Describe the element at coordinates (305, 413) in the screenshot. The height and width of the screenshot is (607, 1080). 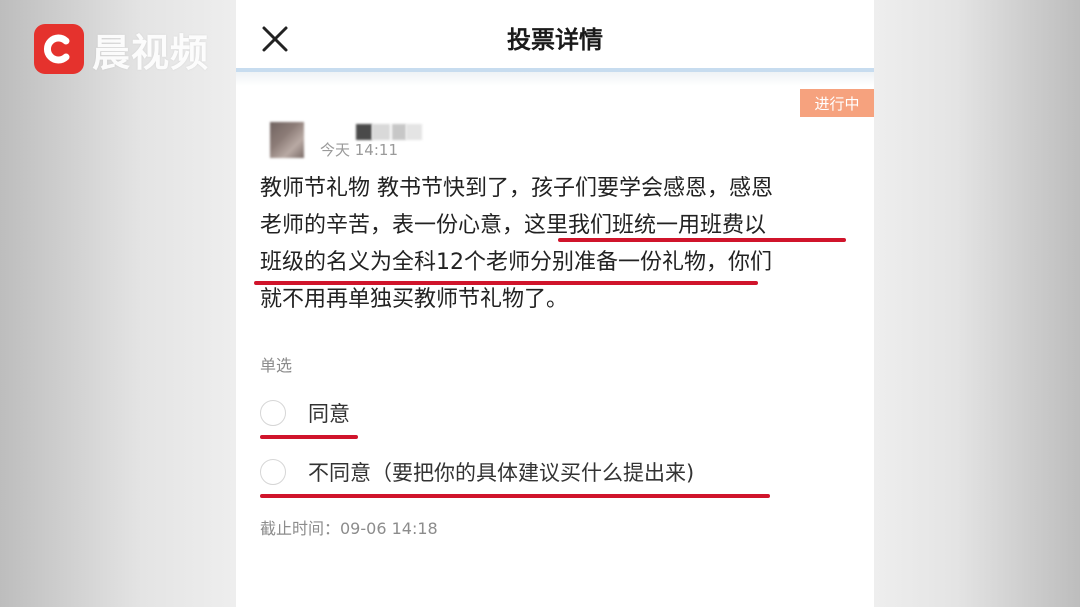
I see `vote-option-agree: 同意` at that location.